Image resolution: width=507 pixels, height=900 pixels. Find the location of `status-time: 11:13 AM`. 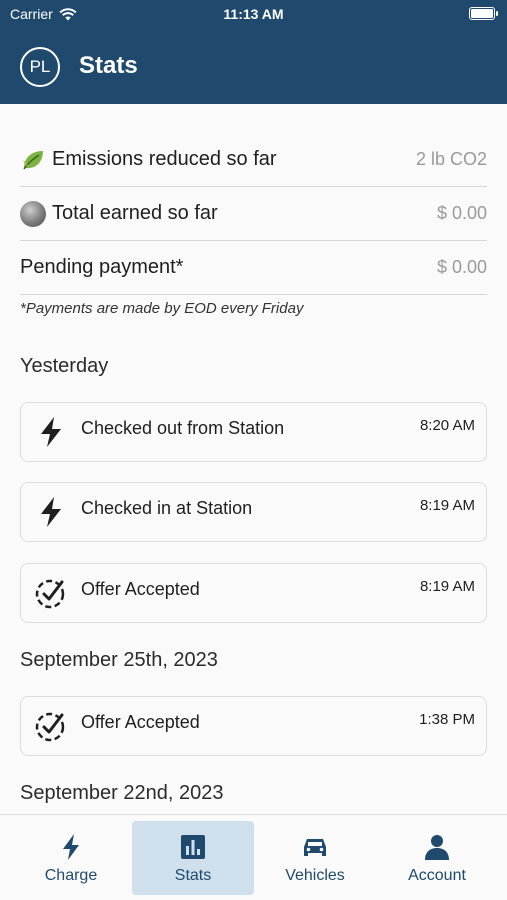

status-time: 11:13 AM is located at coordinates (253, 14).